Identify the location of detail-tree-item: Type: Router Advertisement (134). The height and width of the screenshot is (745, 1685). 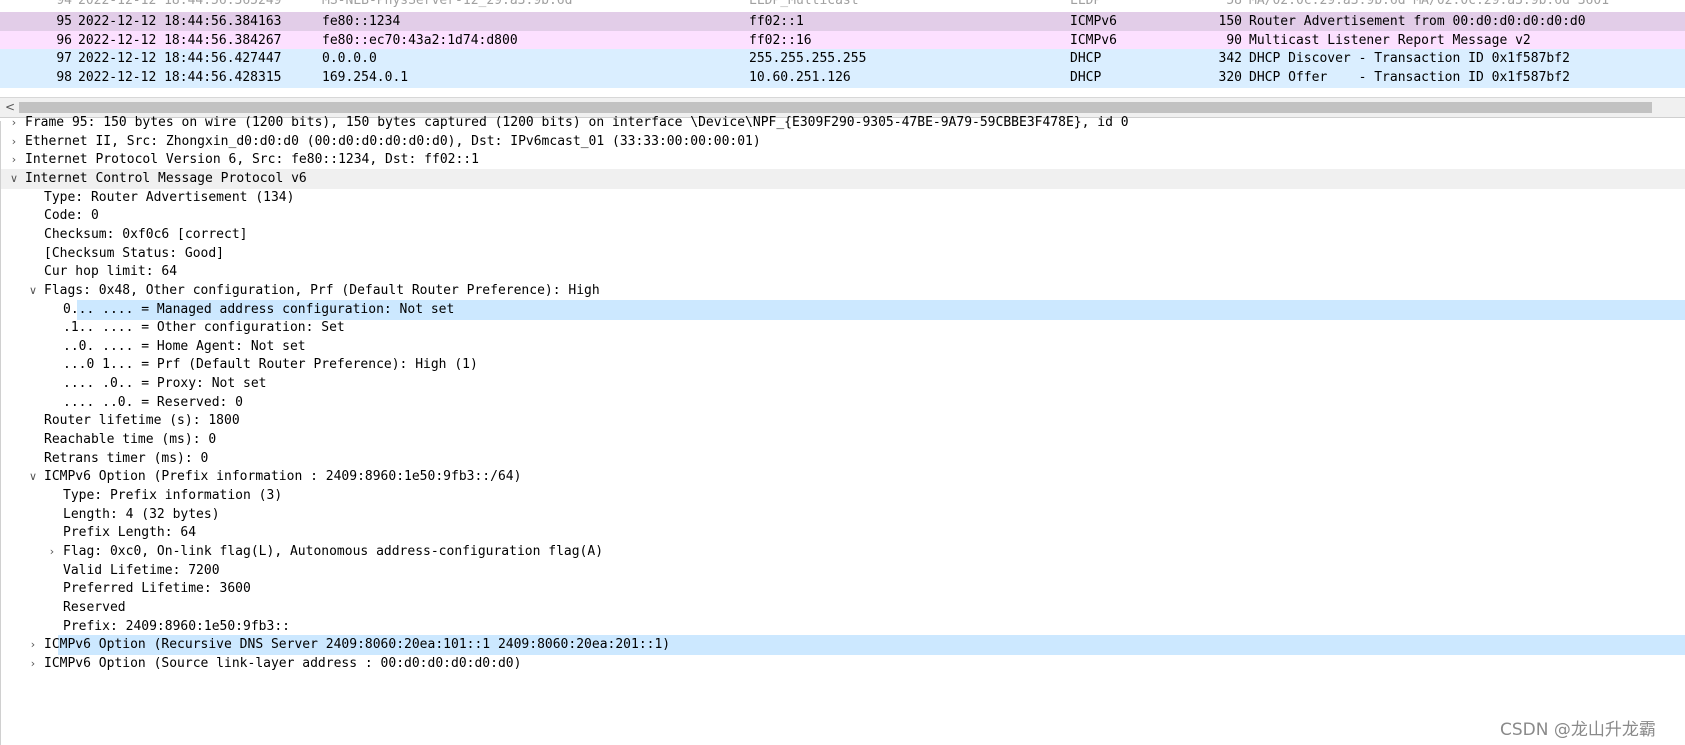
(843, 198).